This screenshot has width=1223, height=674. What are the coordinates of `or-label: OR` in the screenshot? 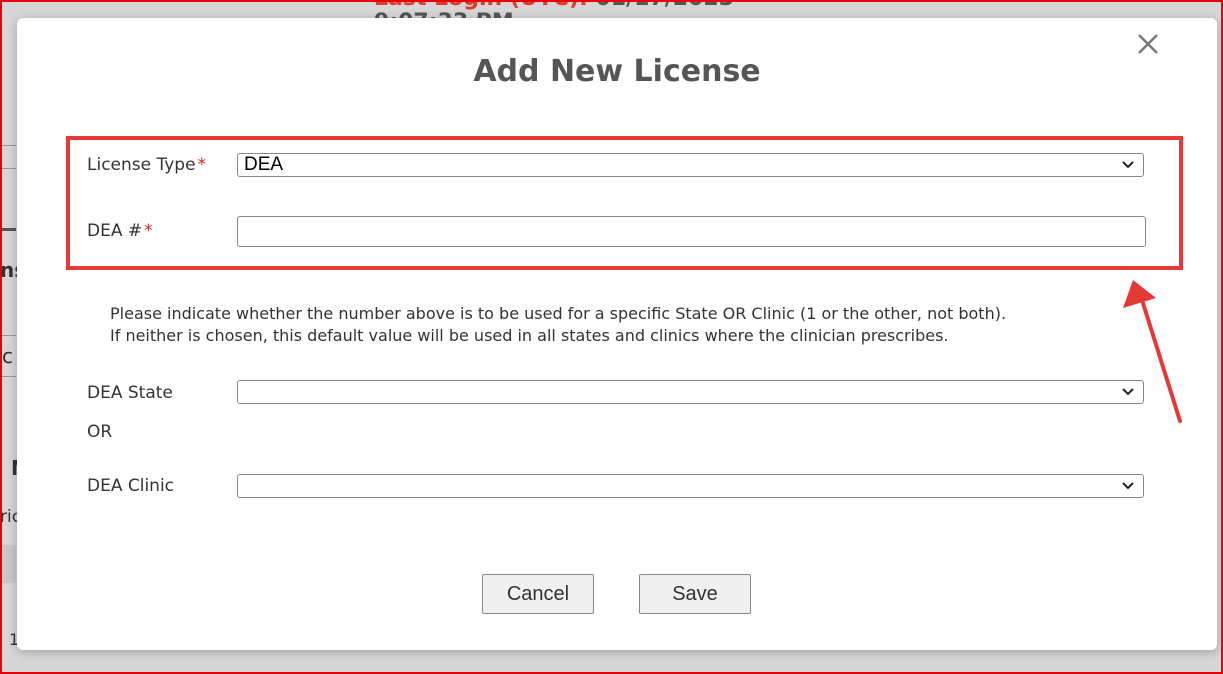 It's located at (100, 432).